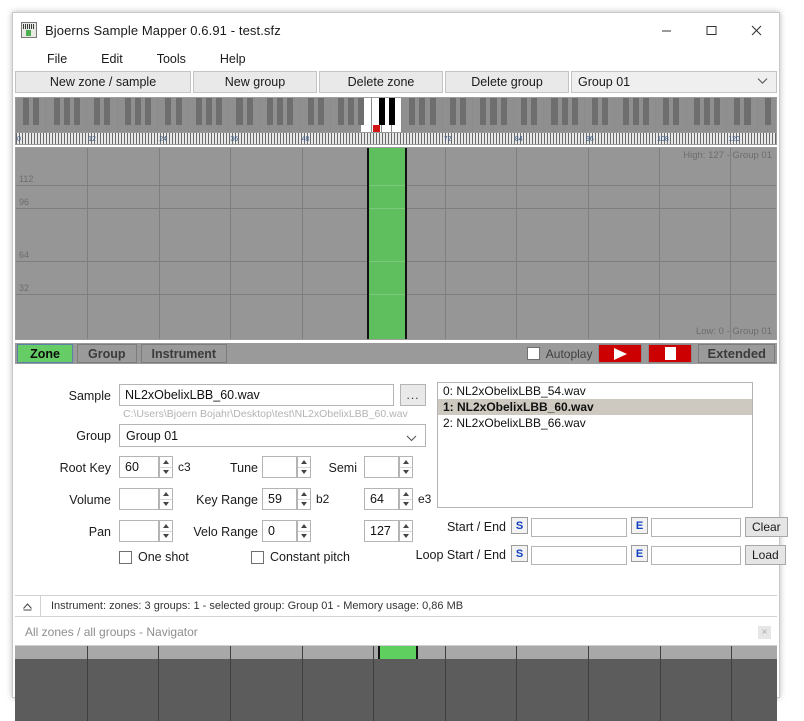 This screenshot has width=804, height=721. I want to click on delete-group-button: Delete group, so click(507, 82).